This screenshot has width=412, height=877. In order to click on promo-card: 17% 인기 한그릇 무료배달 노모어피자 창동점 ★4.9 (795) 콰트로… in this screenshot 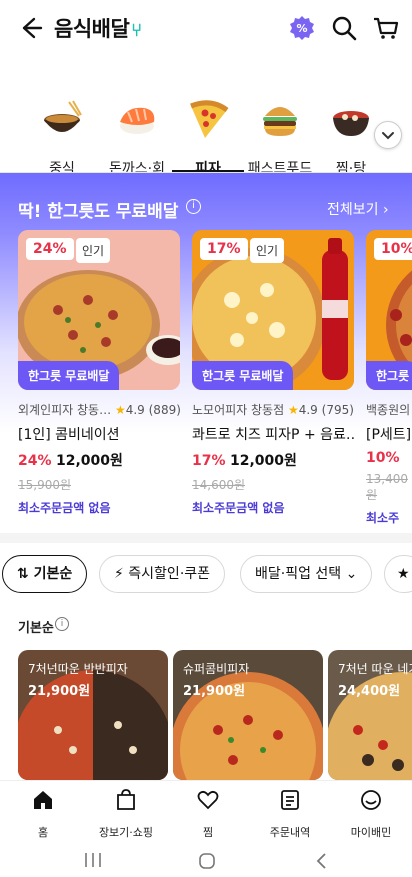, I will do `click(273, 373)`.